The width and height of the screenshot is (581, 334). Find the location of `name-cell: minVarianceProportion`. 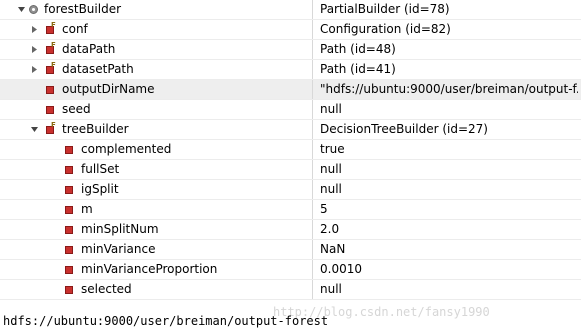

name-cell: minVarianceProportion is located at coordinates (156, 269).